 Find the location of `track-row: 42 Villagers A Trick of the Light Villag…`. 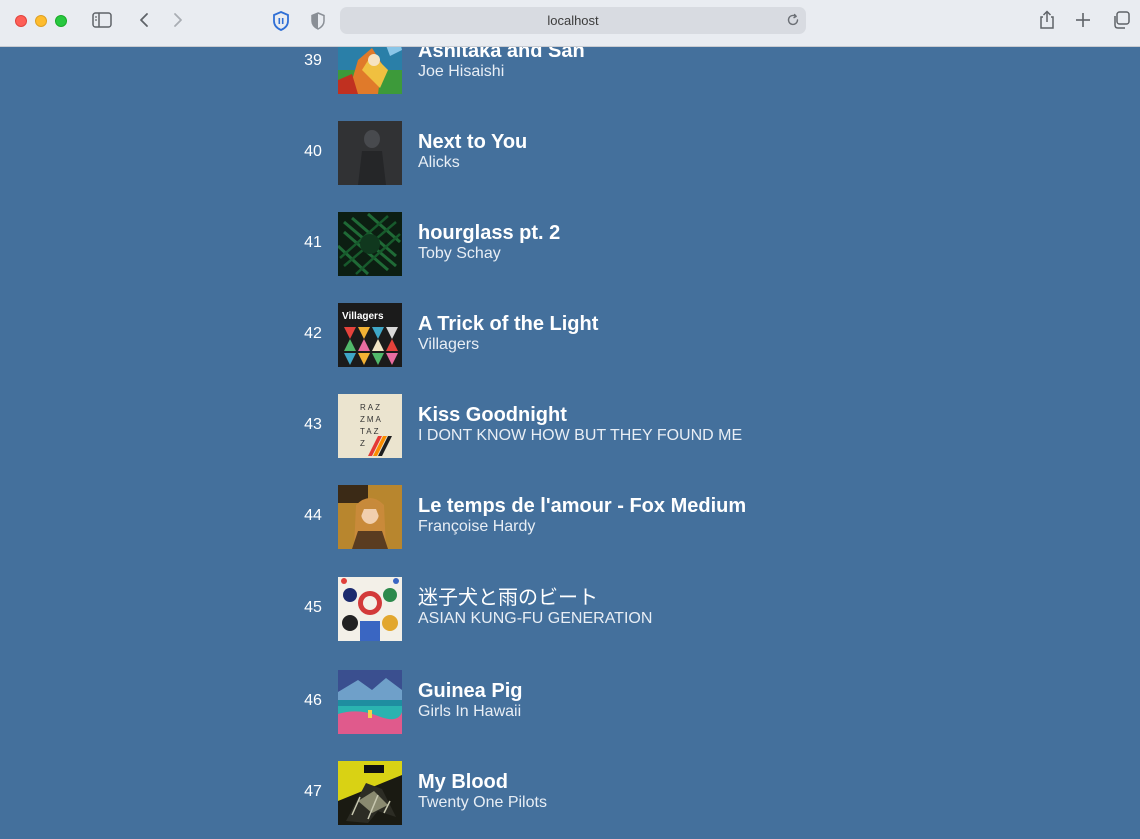

track-row: 42 Villagers A Trick of the Light Villag… is located at coordinates (570, 335).